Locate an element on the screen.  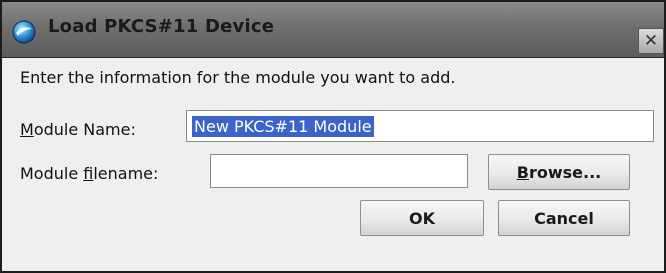
app-globe-icon is located at coordinates (24, 32).